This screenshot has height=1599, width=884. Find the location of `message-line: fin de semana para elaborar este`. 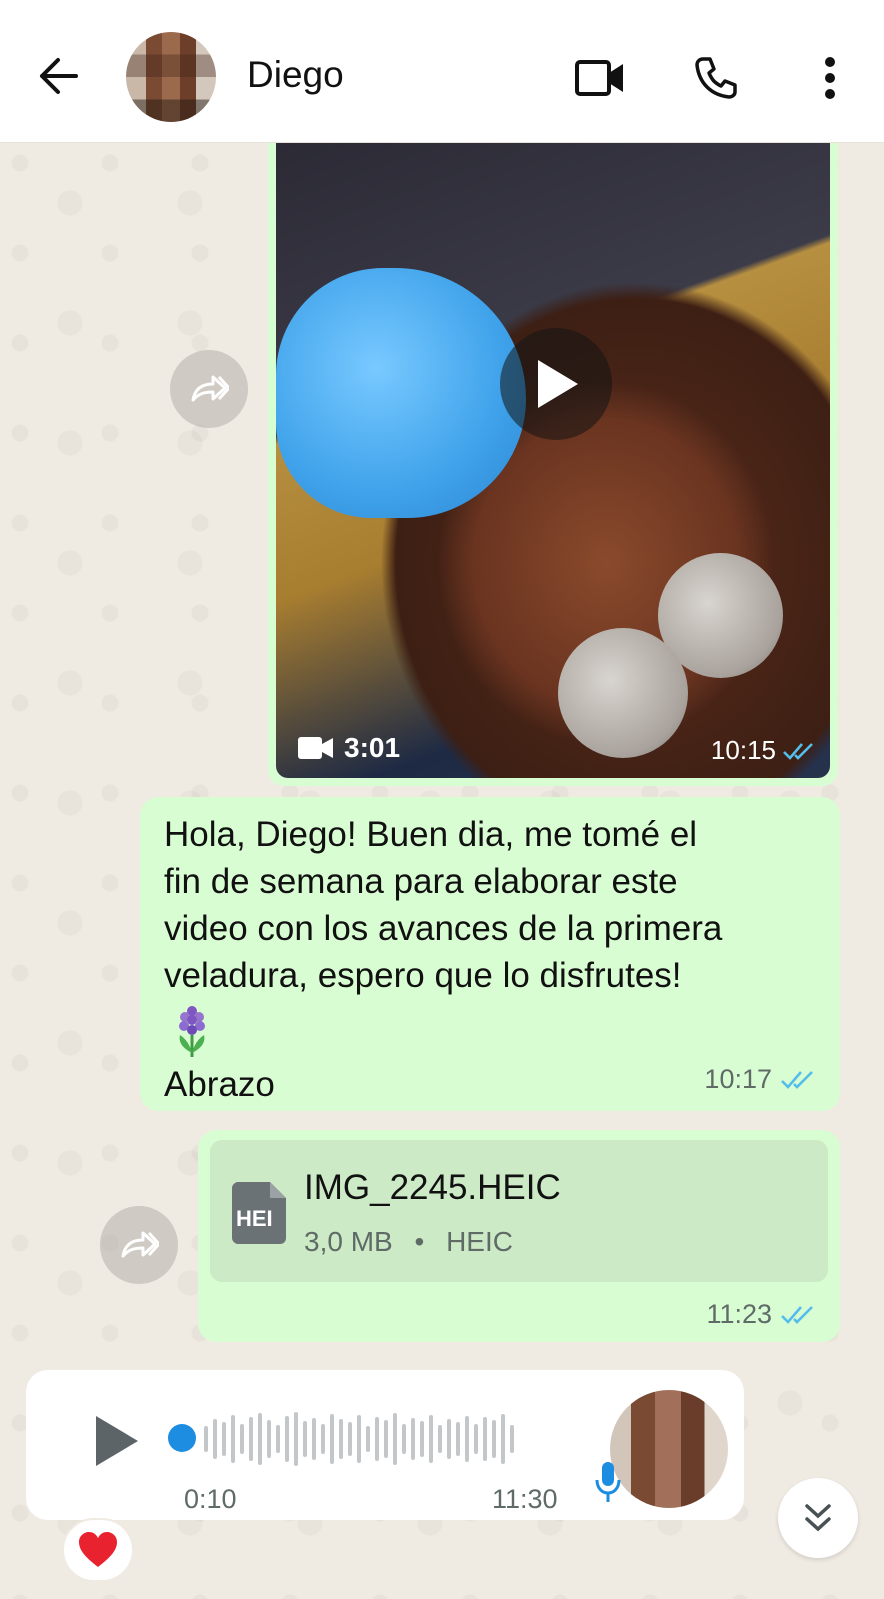

message-line: fin de semana para elaborar este is located at coordinates (421, 881).